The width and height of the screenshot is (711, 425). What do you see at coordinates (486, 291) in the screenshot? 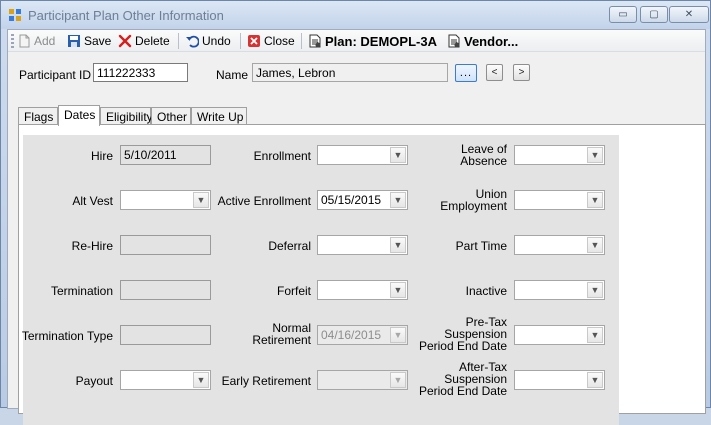
I see `inactive-label: Inactive` at bounding box center [486, 291].